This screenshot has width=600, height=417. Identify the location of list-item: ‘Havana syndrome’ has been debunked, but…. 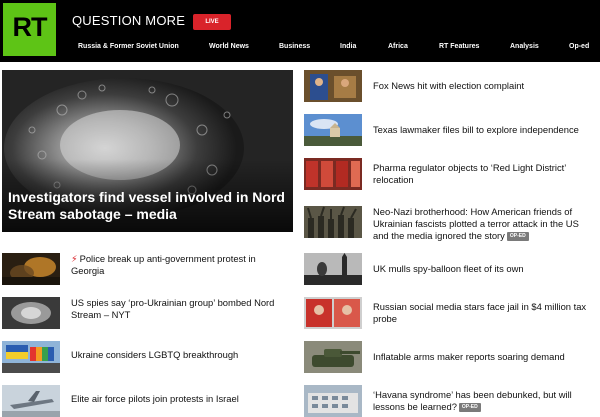
(451, 401).